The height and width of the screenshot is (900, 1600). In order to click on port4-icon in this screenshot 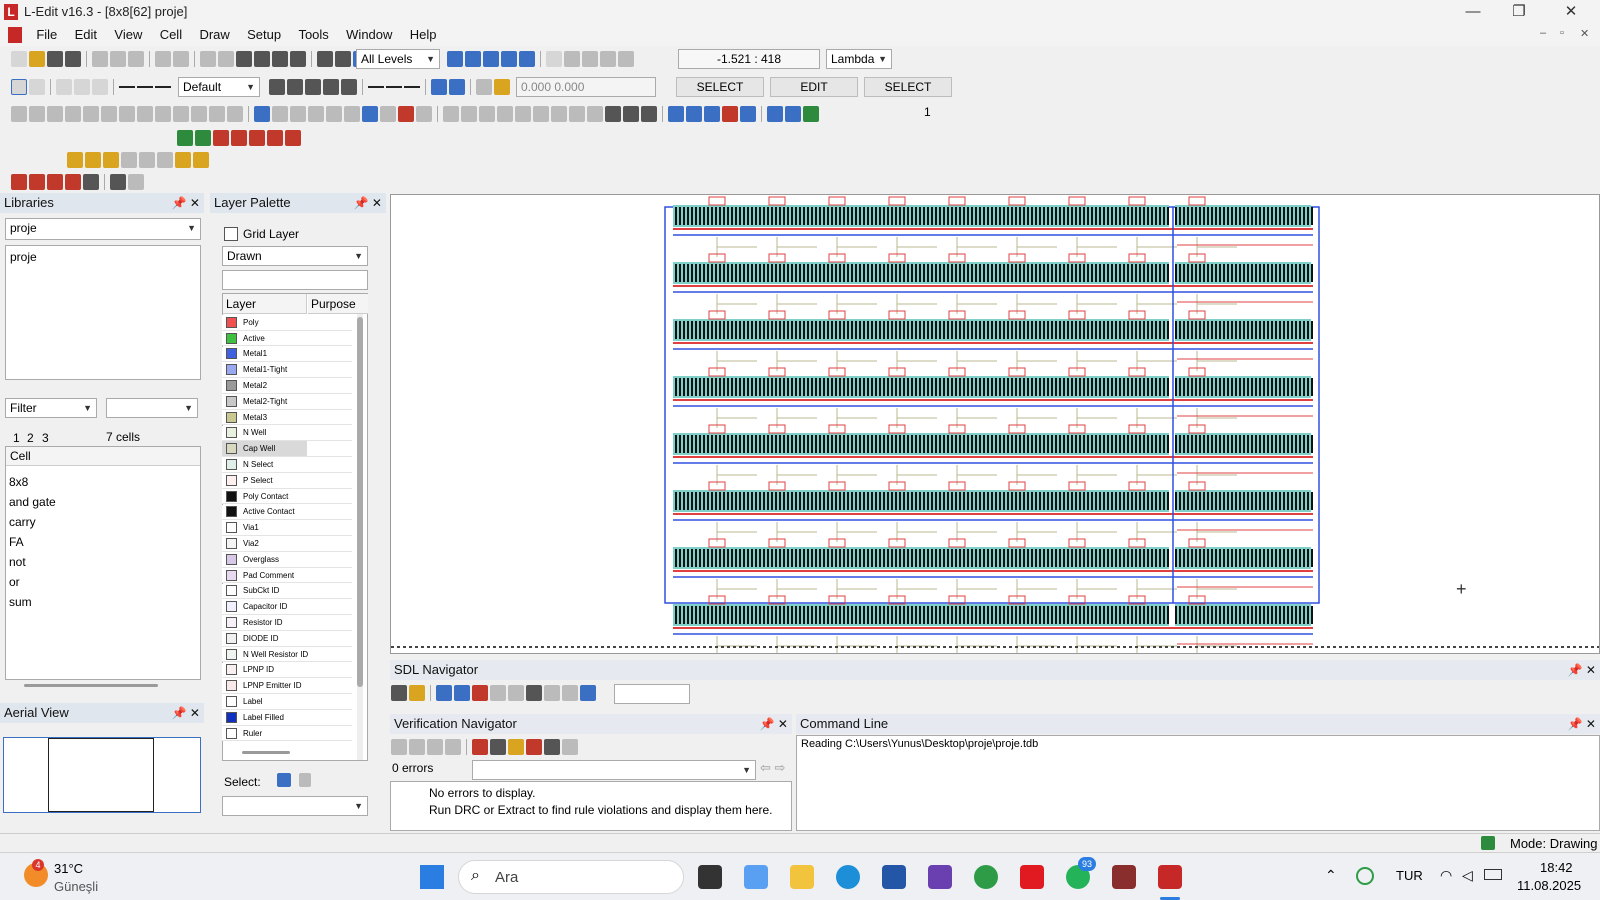, I will do `click(331, 87)`.